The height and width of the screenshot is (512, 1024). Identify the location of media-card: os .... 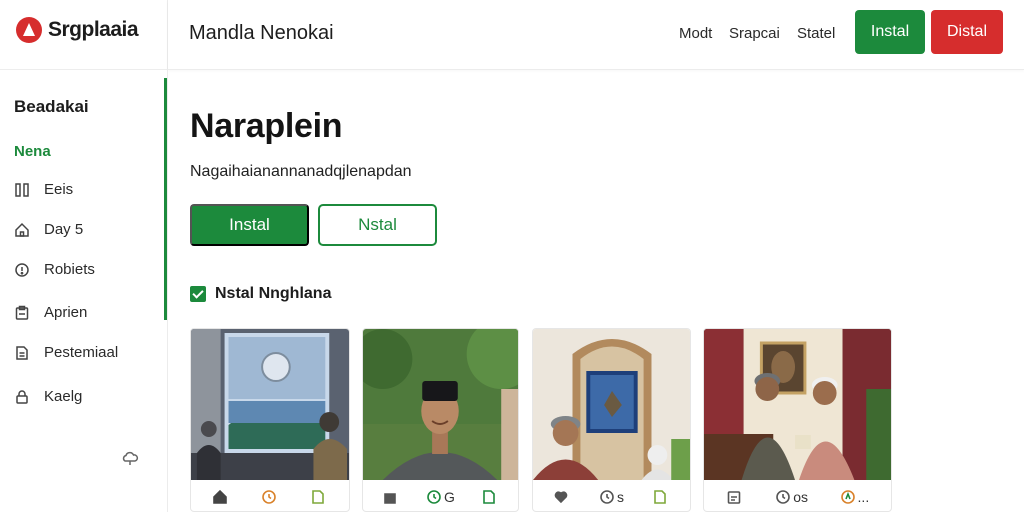
(797, 420).